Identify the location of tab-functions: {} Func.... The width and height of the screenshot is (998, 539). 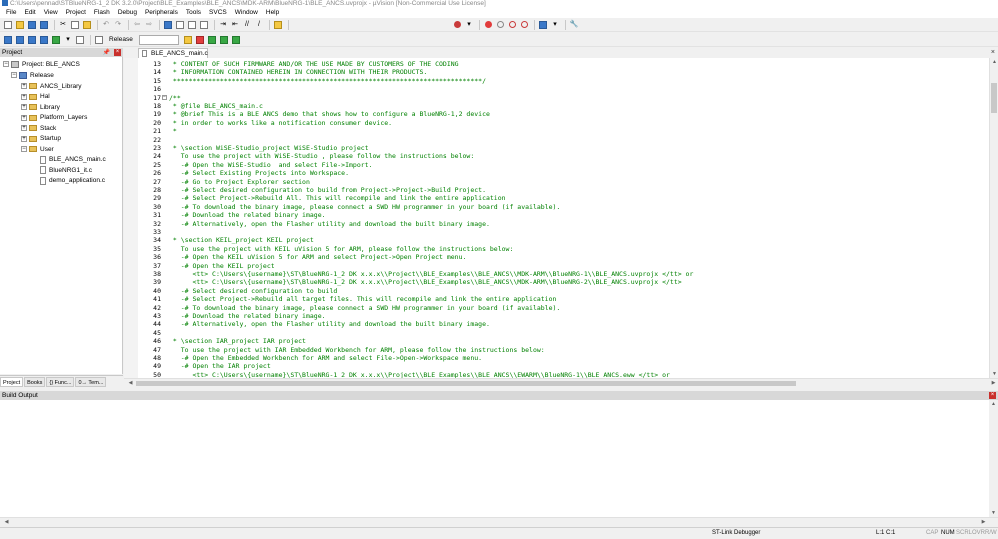
(60, 381).